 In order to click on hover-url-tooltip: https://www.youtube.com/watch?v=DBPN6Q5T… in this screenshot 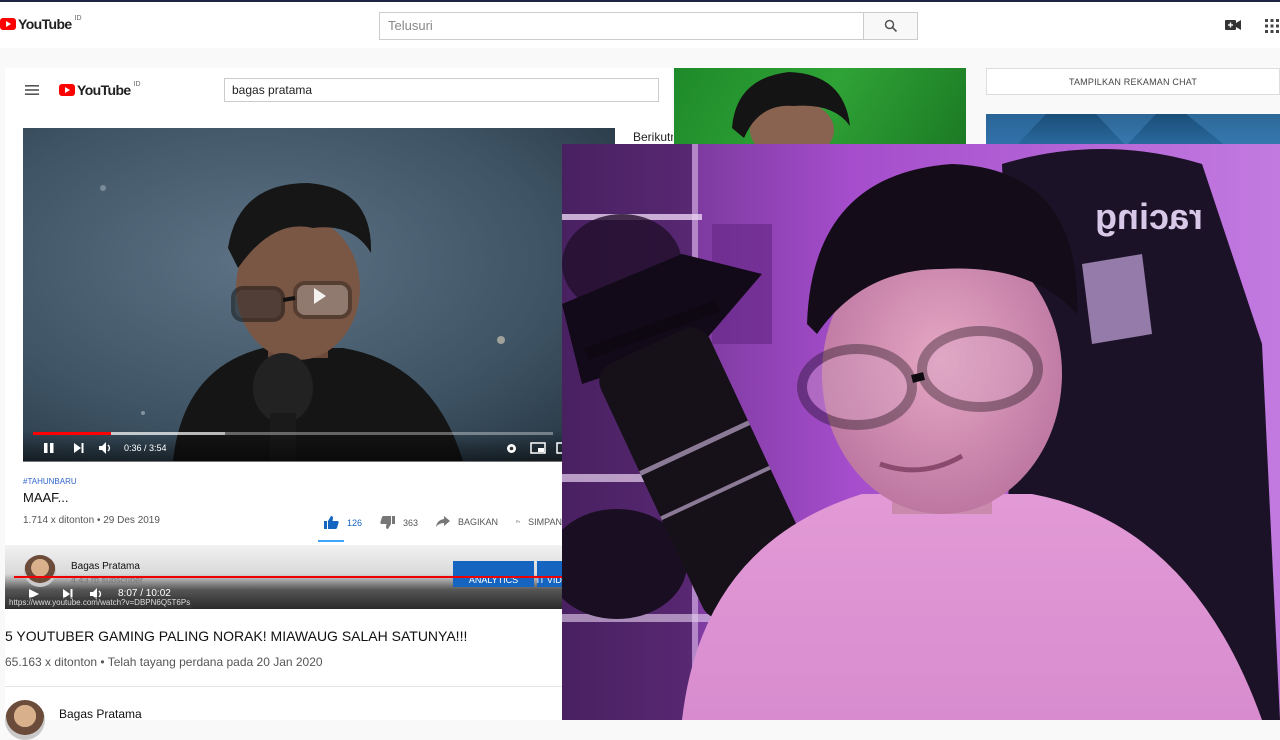, I will do `click(99, 602)`.